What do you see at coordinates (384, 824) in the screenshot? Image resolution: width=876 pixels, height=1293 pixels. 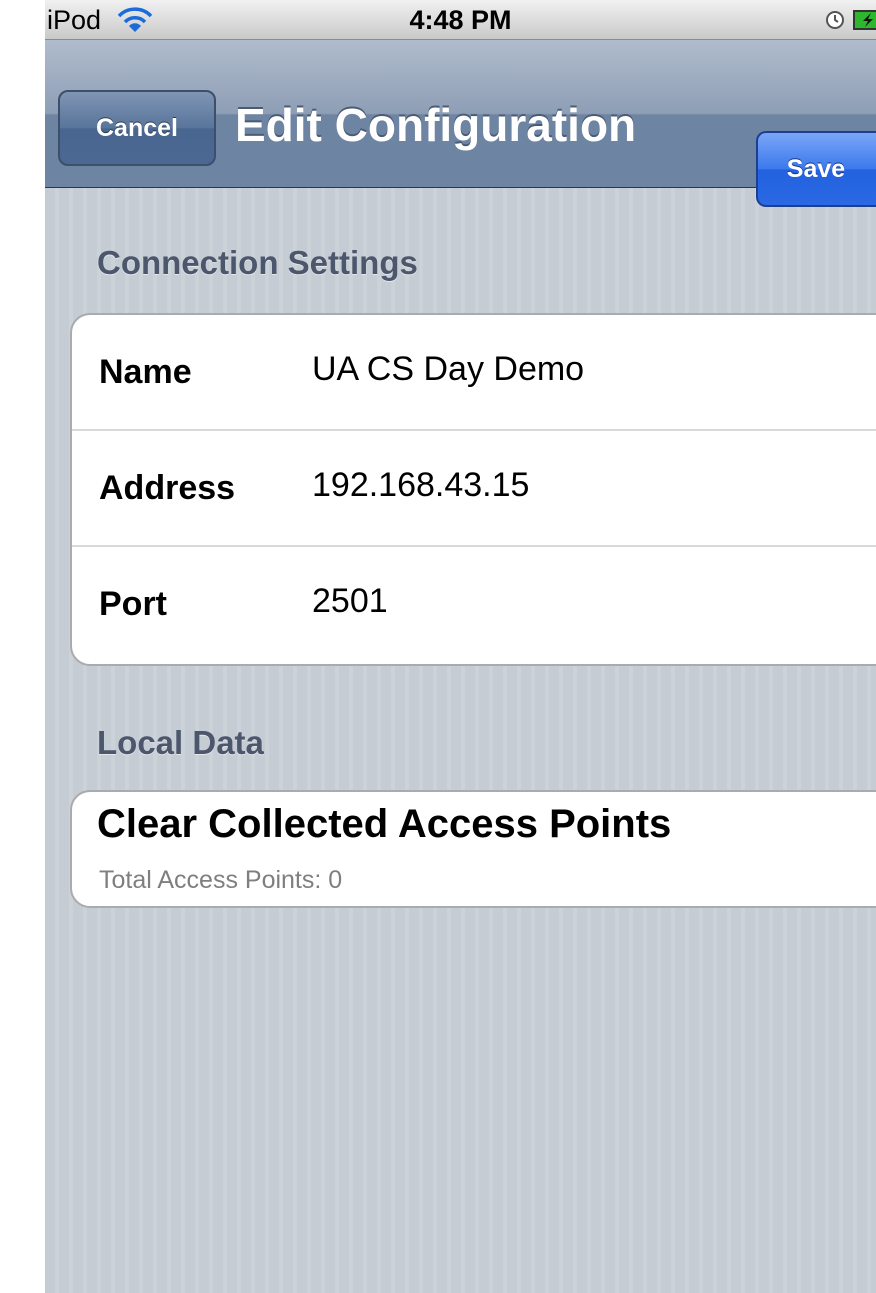 I see `clear-access-points-label: Clear Collected Access Points` at bounding box center [384, 824].